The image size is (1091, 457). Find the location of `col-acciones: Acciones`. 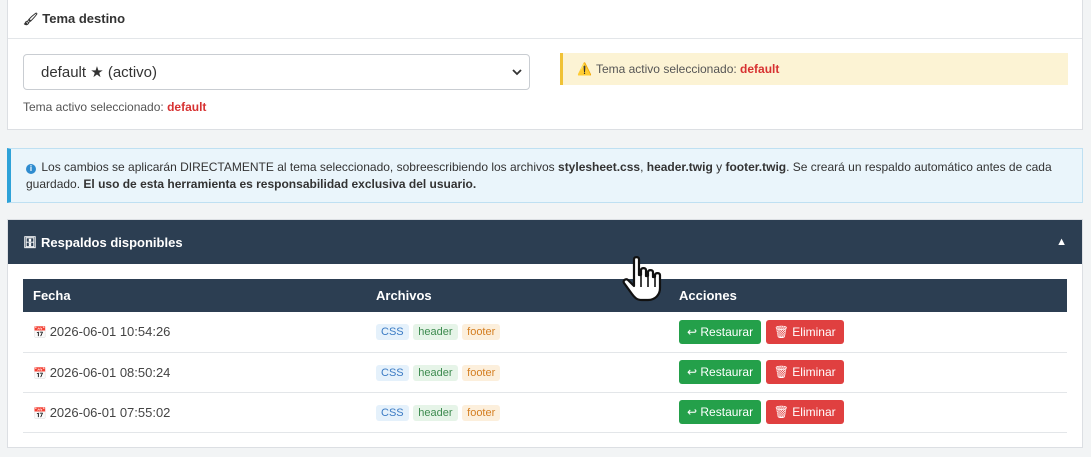

col-acciones: Acciones is located at coordinates (708, 295).